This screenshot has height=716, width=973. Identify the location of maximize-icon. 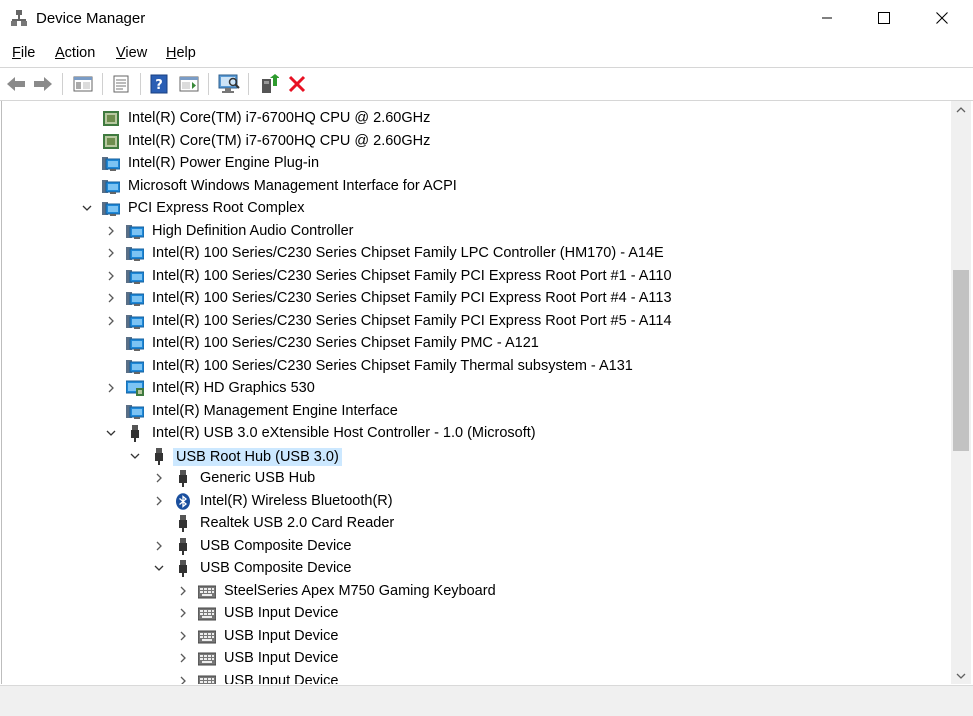
(884, 18).